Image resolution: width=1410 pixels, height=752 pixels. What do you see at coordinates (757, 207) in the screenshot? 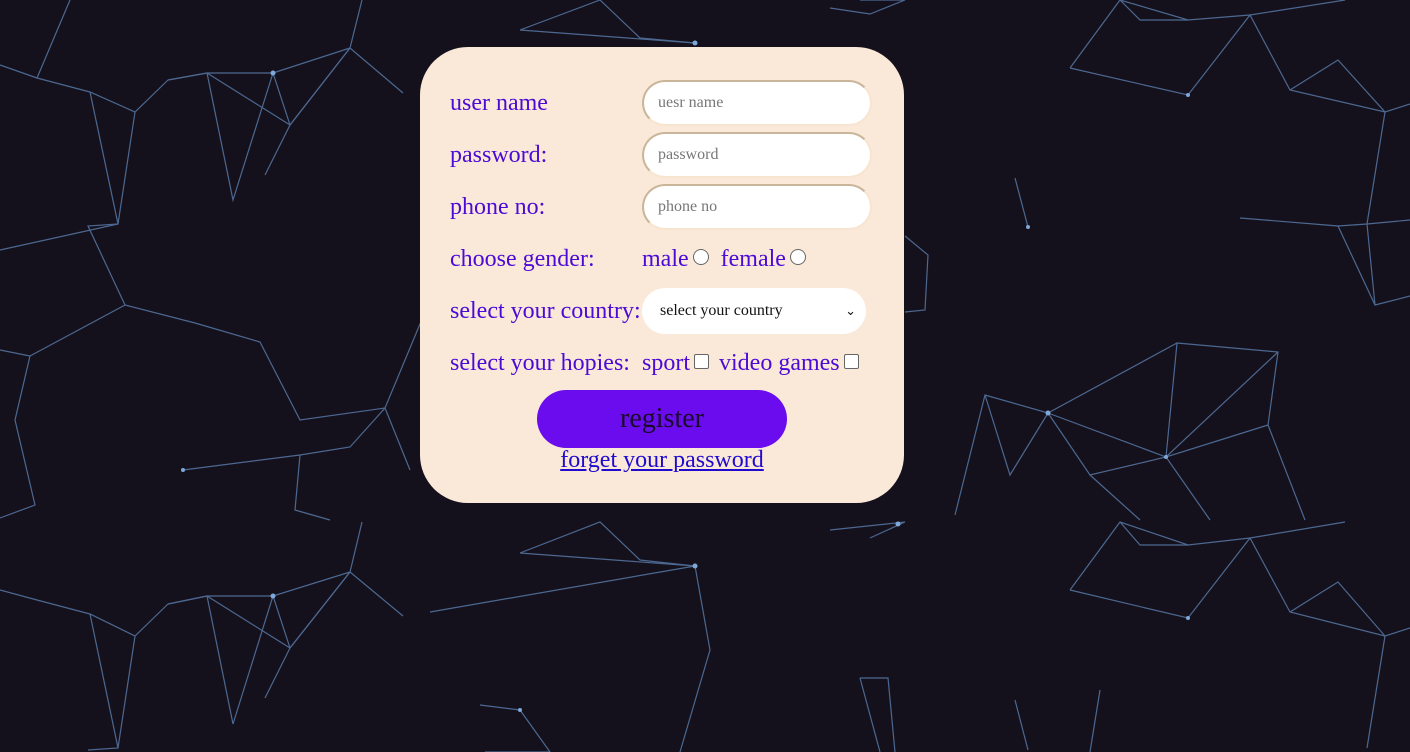
I see `phone-input` at bounding box center [757, 207].